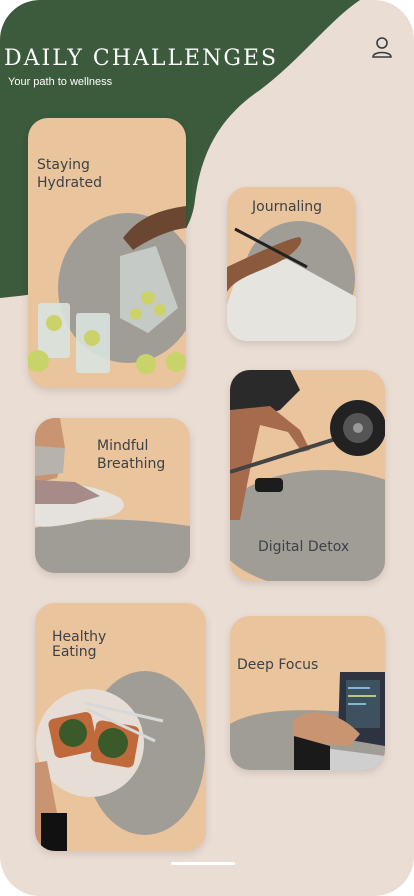 The image size is (414, 896). What do you see at coordinates (304, 547) in the screenshot?
I see `challenge-label: Digital Detox` at bounding box center [304, 547].